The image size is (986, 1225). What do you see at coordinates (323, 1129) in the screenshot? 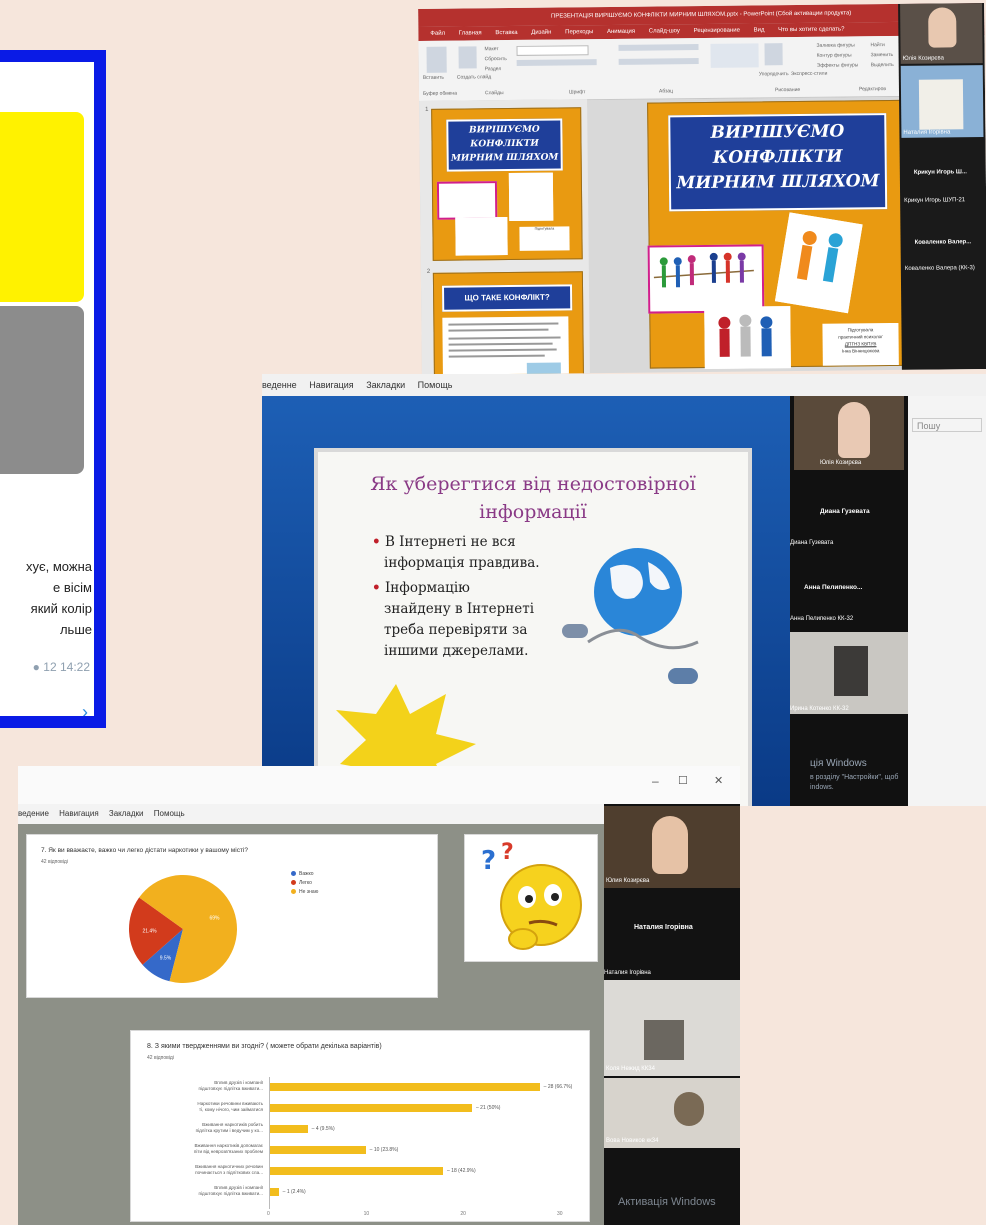
I see `bar-value-label: – 4 (9.5%)` at bounding box center [323, 1129].